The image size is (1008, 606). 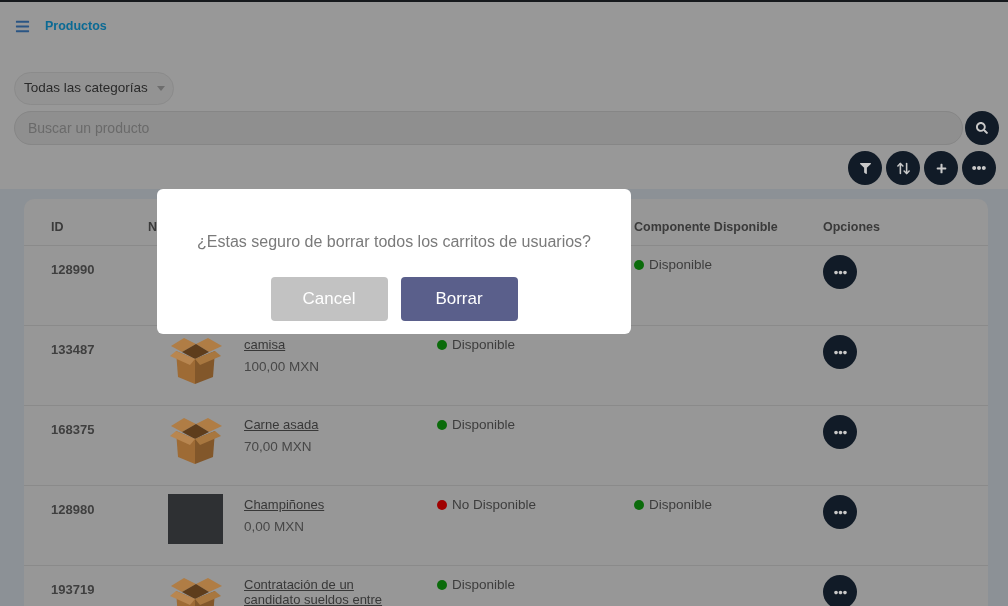 I want to click on search-icon, so click(x=982, y=128).